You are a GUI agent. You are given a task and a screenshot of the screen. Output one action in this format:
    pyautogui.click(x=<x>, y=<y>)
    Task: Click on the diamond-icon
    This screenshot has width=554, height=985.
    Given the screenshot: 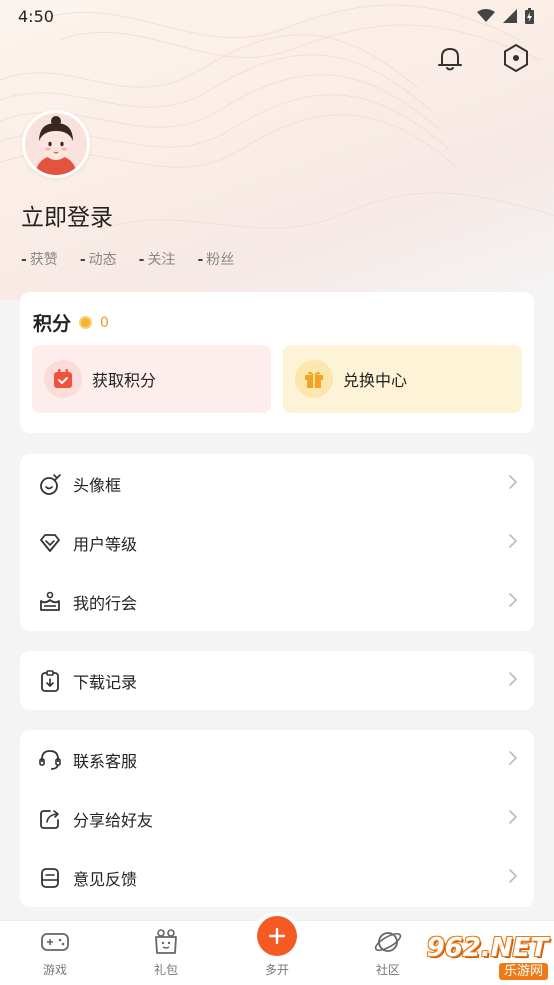 What is the action you would take?
    pyautogui.click(x=50, y=543)
    